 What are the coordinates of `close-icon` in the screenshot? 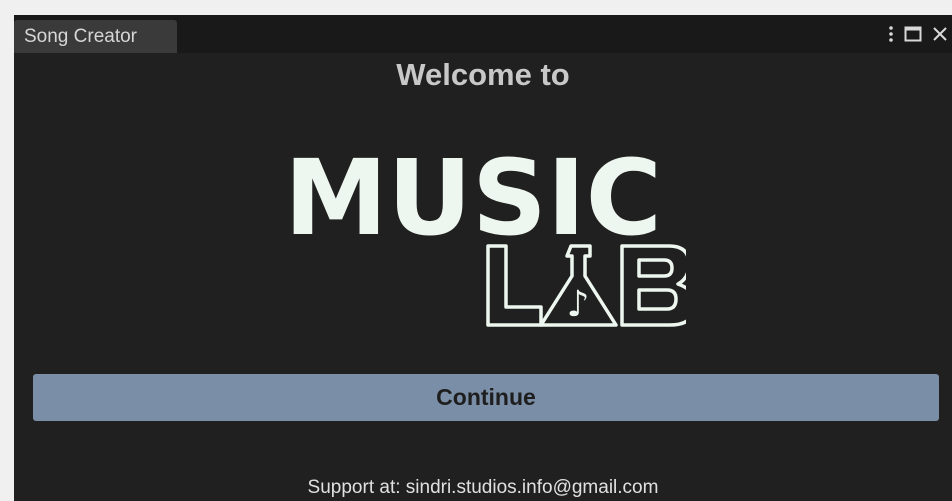 It's located at (940, 34).